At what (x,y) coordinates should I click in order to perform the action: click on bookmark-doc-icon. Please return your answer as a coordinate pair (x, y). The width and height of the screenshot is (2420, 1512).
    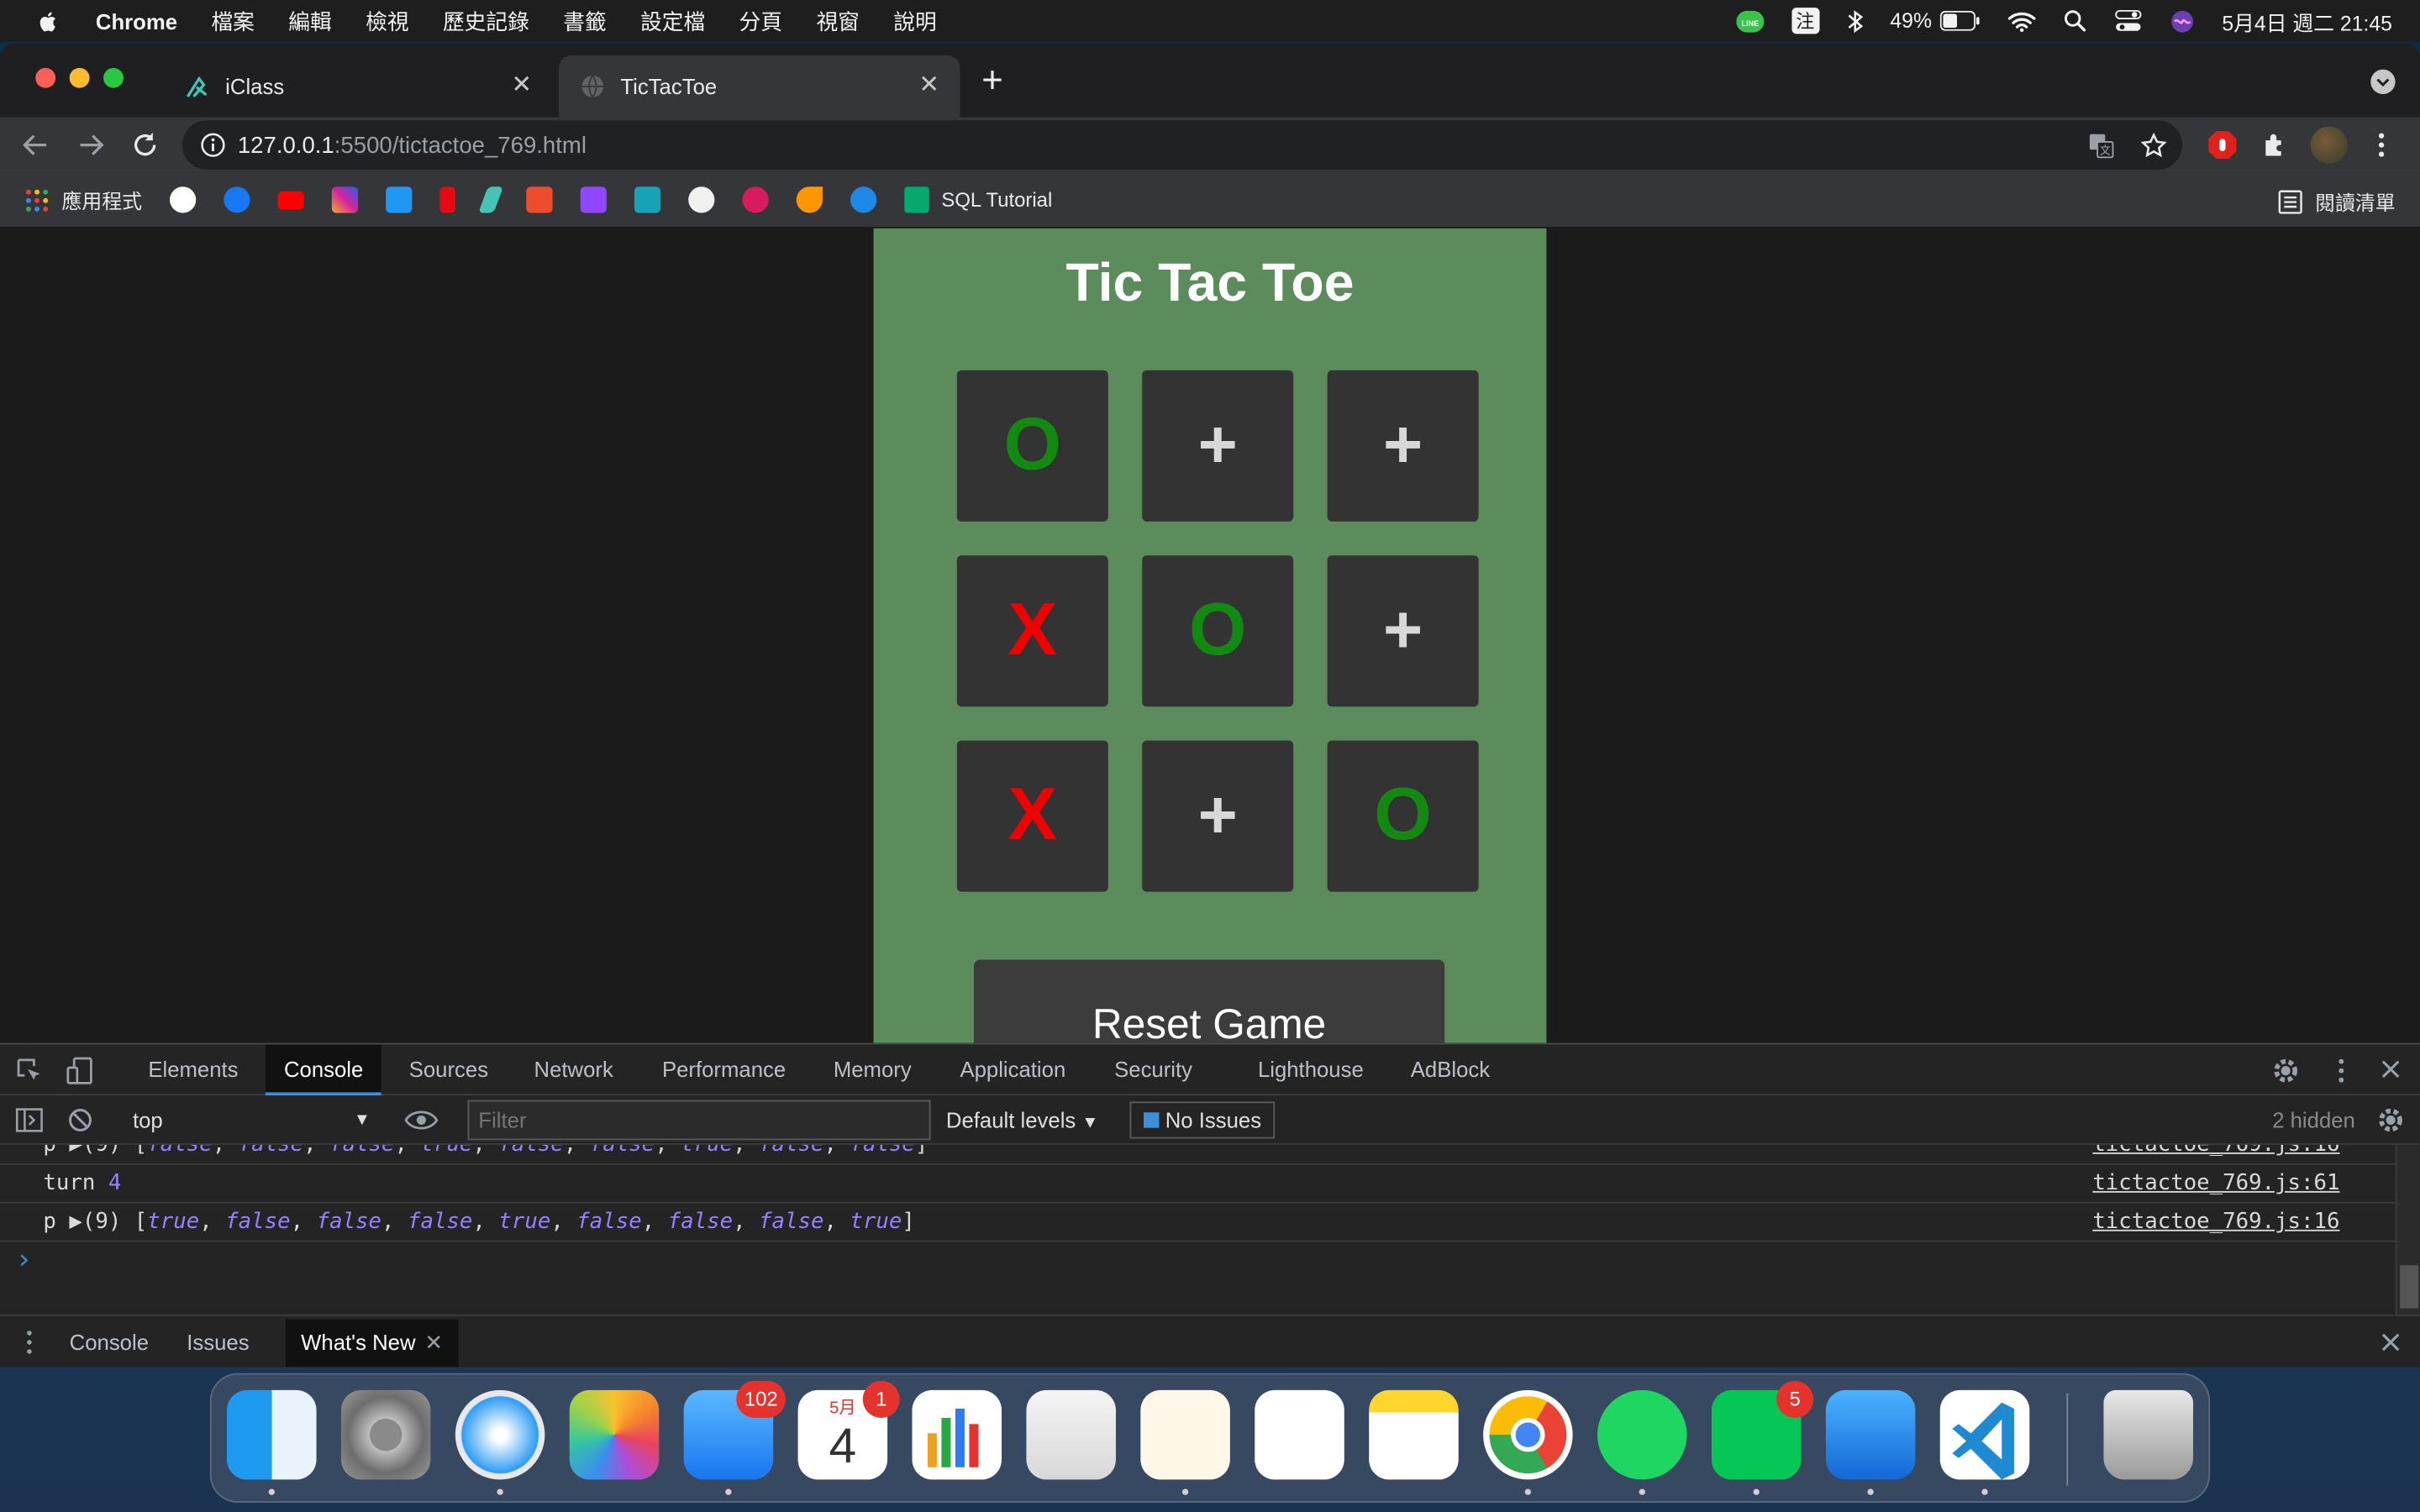
    Looking at the image, I should click on (399, 199).